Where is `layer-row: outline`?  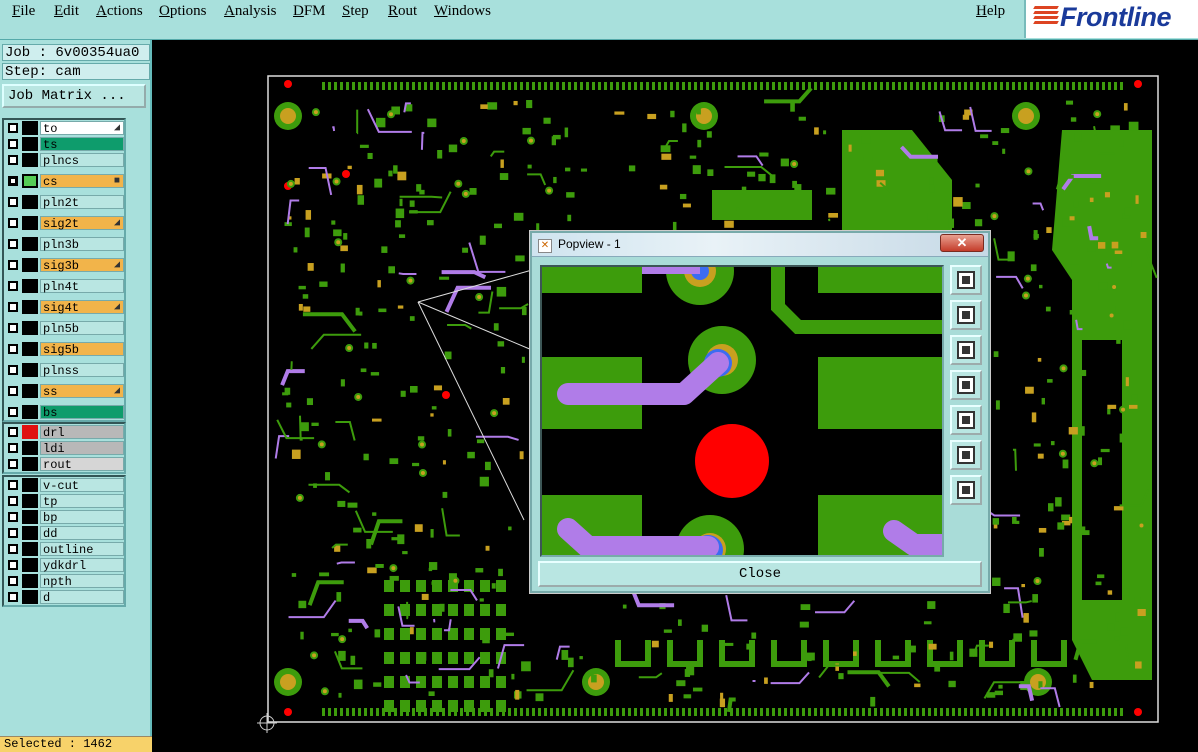
layer-row: outline is located at coordinates (64, 549).